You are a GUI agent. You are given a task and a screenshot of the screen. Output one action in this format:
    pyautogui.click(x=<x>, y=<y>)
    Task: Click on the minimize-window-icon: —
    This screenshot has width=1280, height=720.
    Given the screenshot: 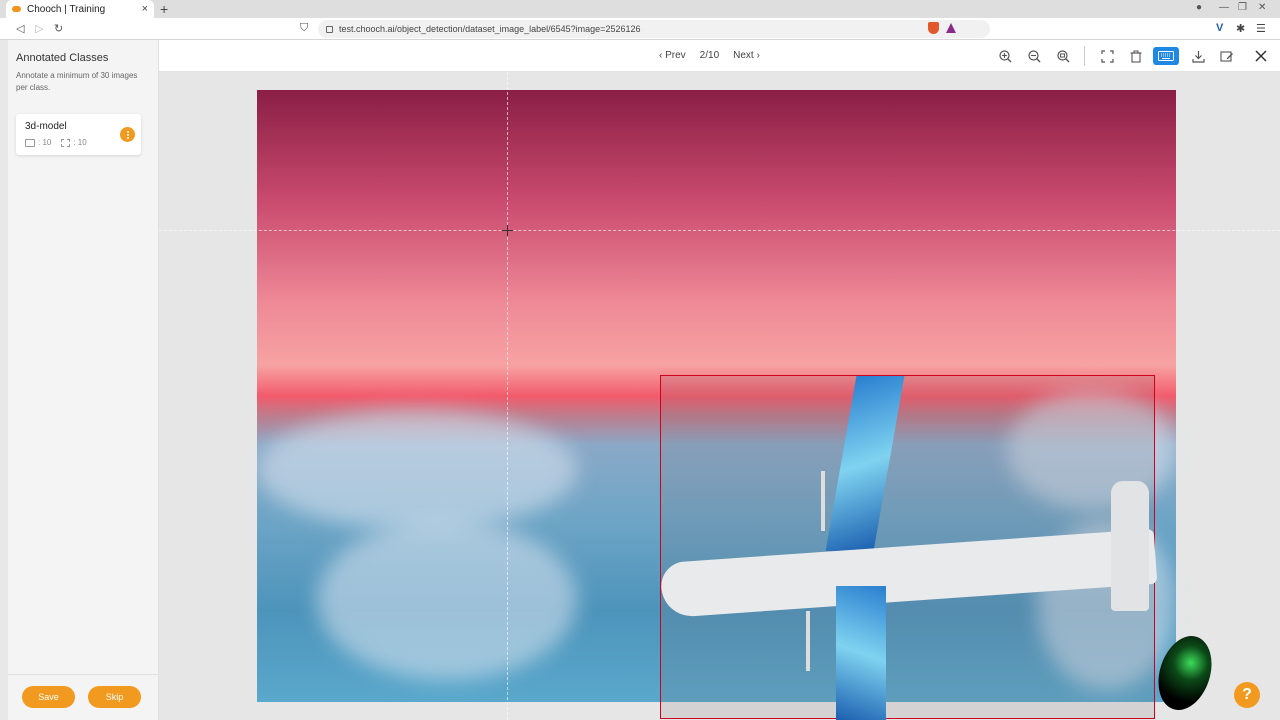 What is the action you would take?
    pyautogui.click(x=1224, y=7)
    